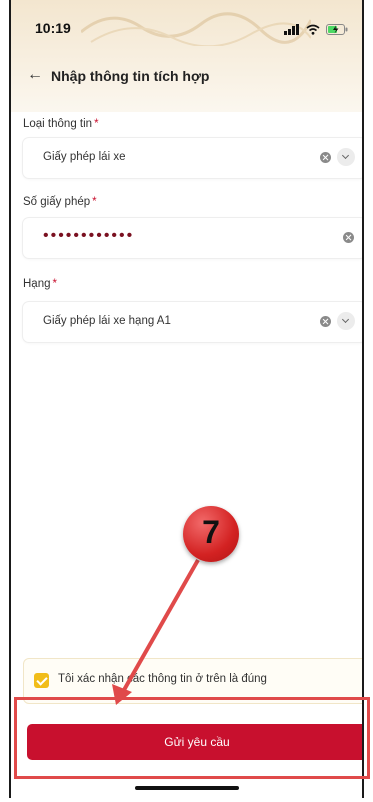 This screenshot has width=373, height=802. I want to click on step-badge: 7, so click(211, 534).